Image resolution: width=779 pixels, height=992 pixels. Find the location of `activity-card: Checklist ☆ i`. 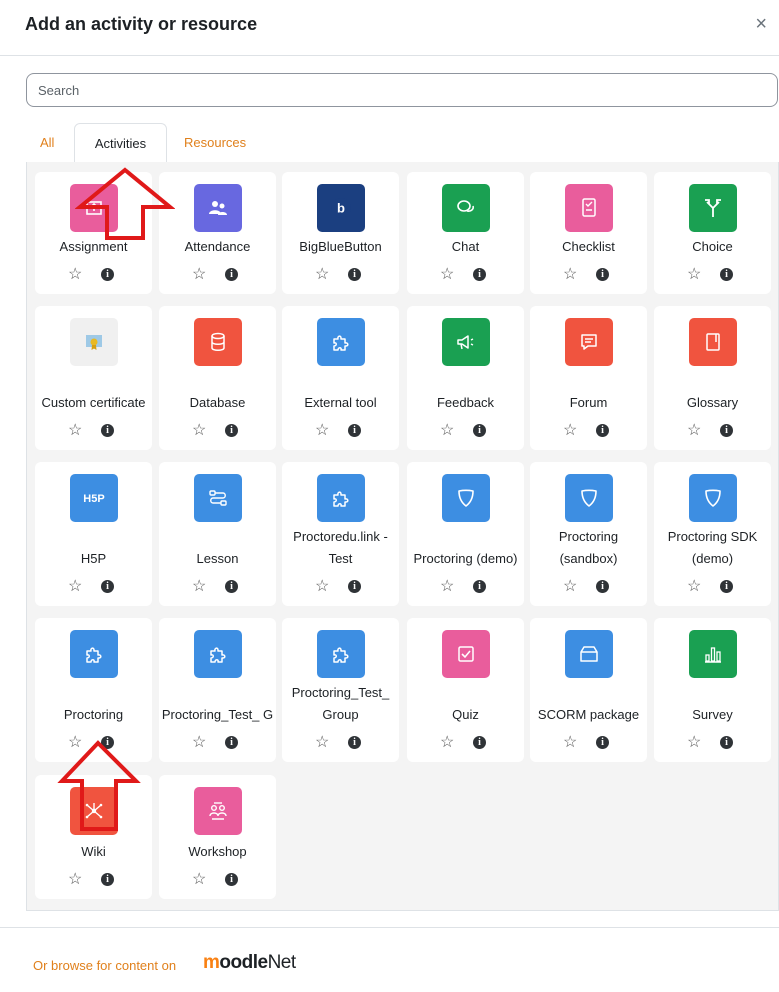

activity-card: Checklist ☆ i is located at coordinates (588, 233).